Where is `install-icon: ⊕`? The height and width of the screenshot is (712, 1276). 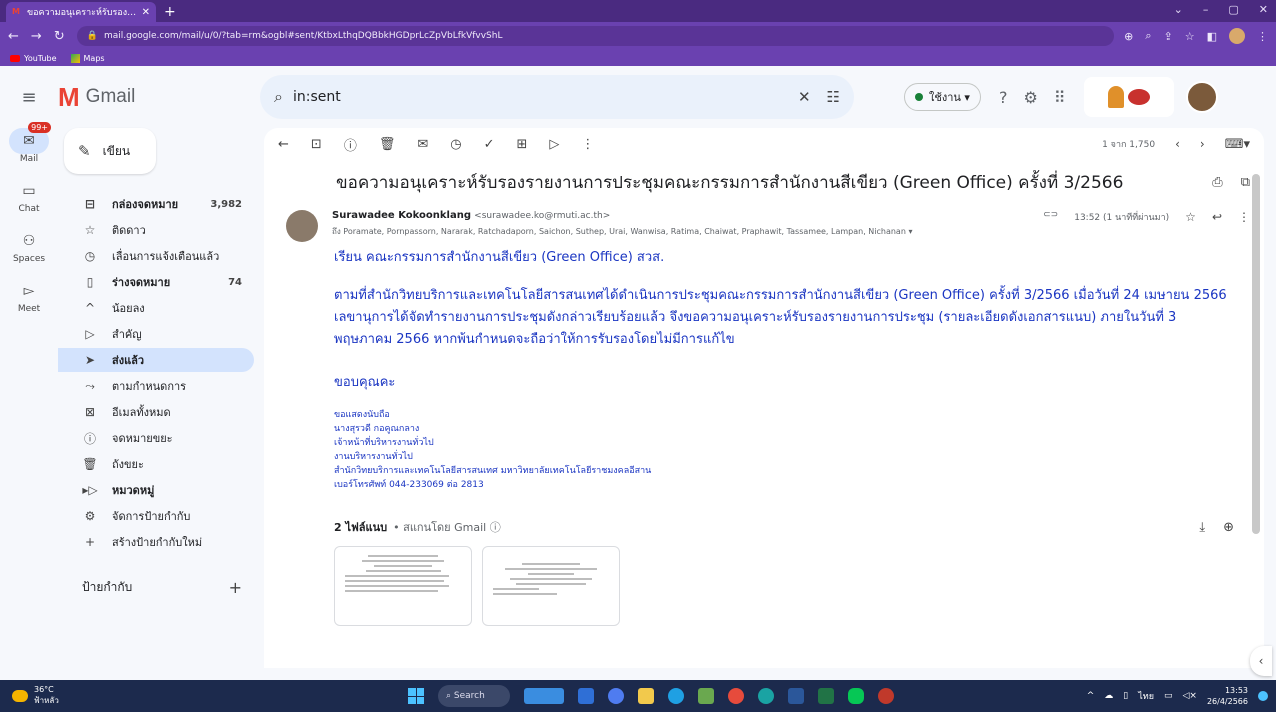
install-icon: ⊕ is located at coordinates (1128, 36).